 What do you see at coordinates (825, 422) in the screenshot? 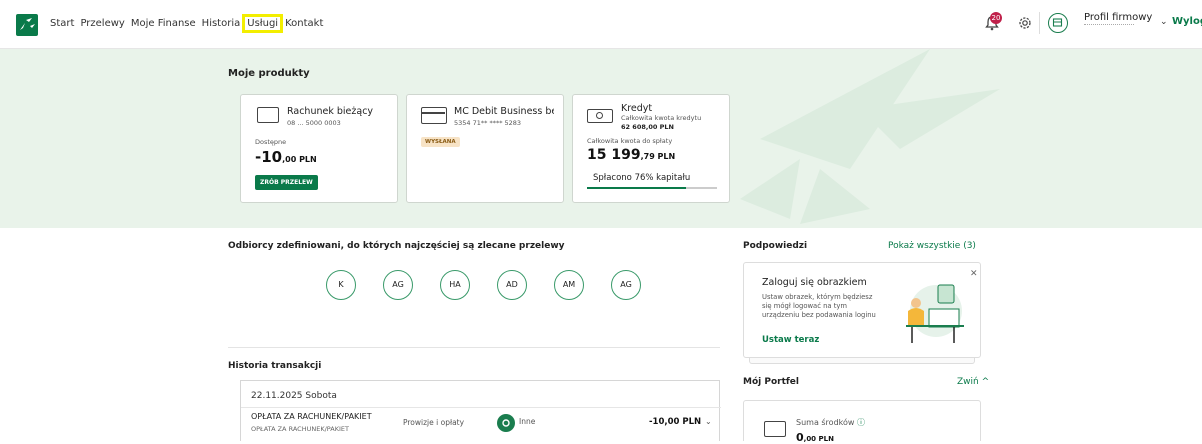
I see `sum-label-text: Suma środków` at bounding box center [825, 422].